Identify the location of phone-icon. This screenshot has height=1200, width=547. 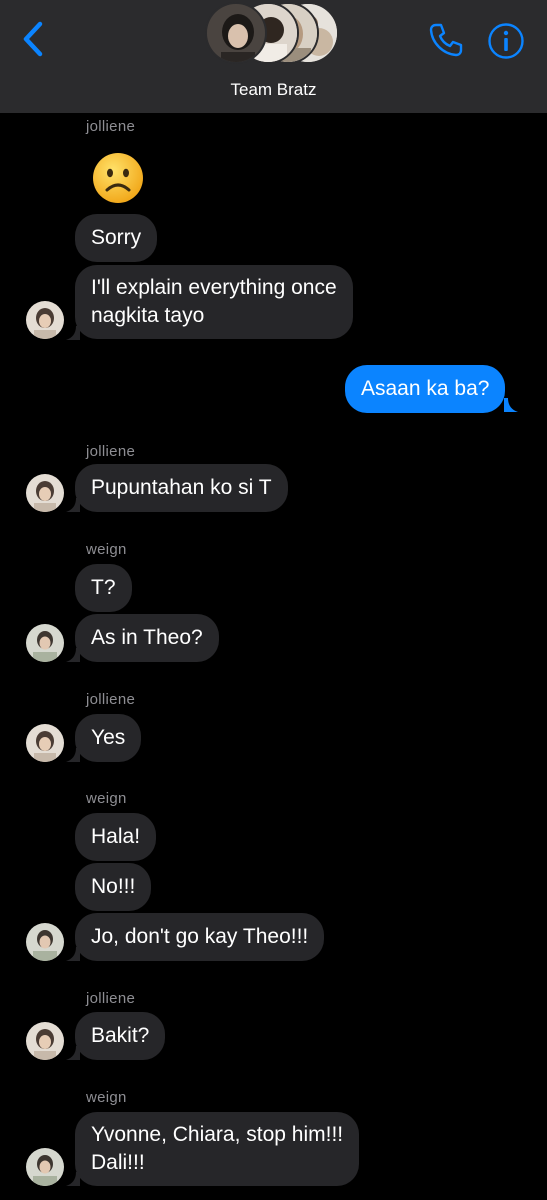
(446, 40).